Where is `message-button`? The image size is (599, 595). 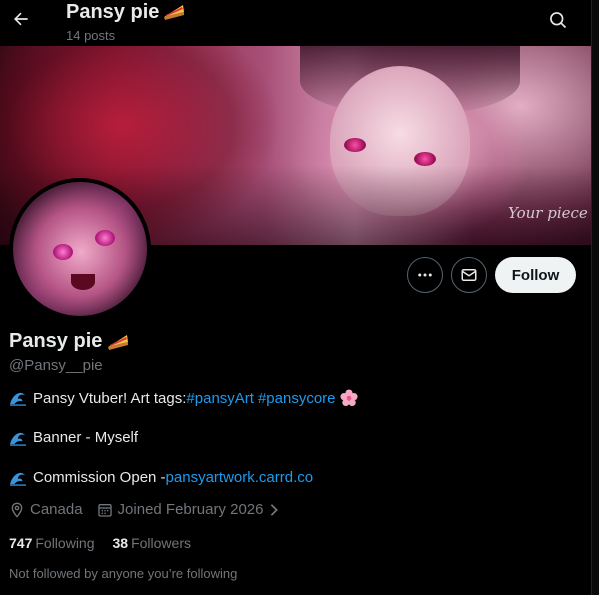
message-button is located at coordinates (469, 275).